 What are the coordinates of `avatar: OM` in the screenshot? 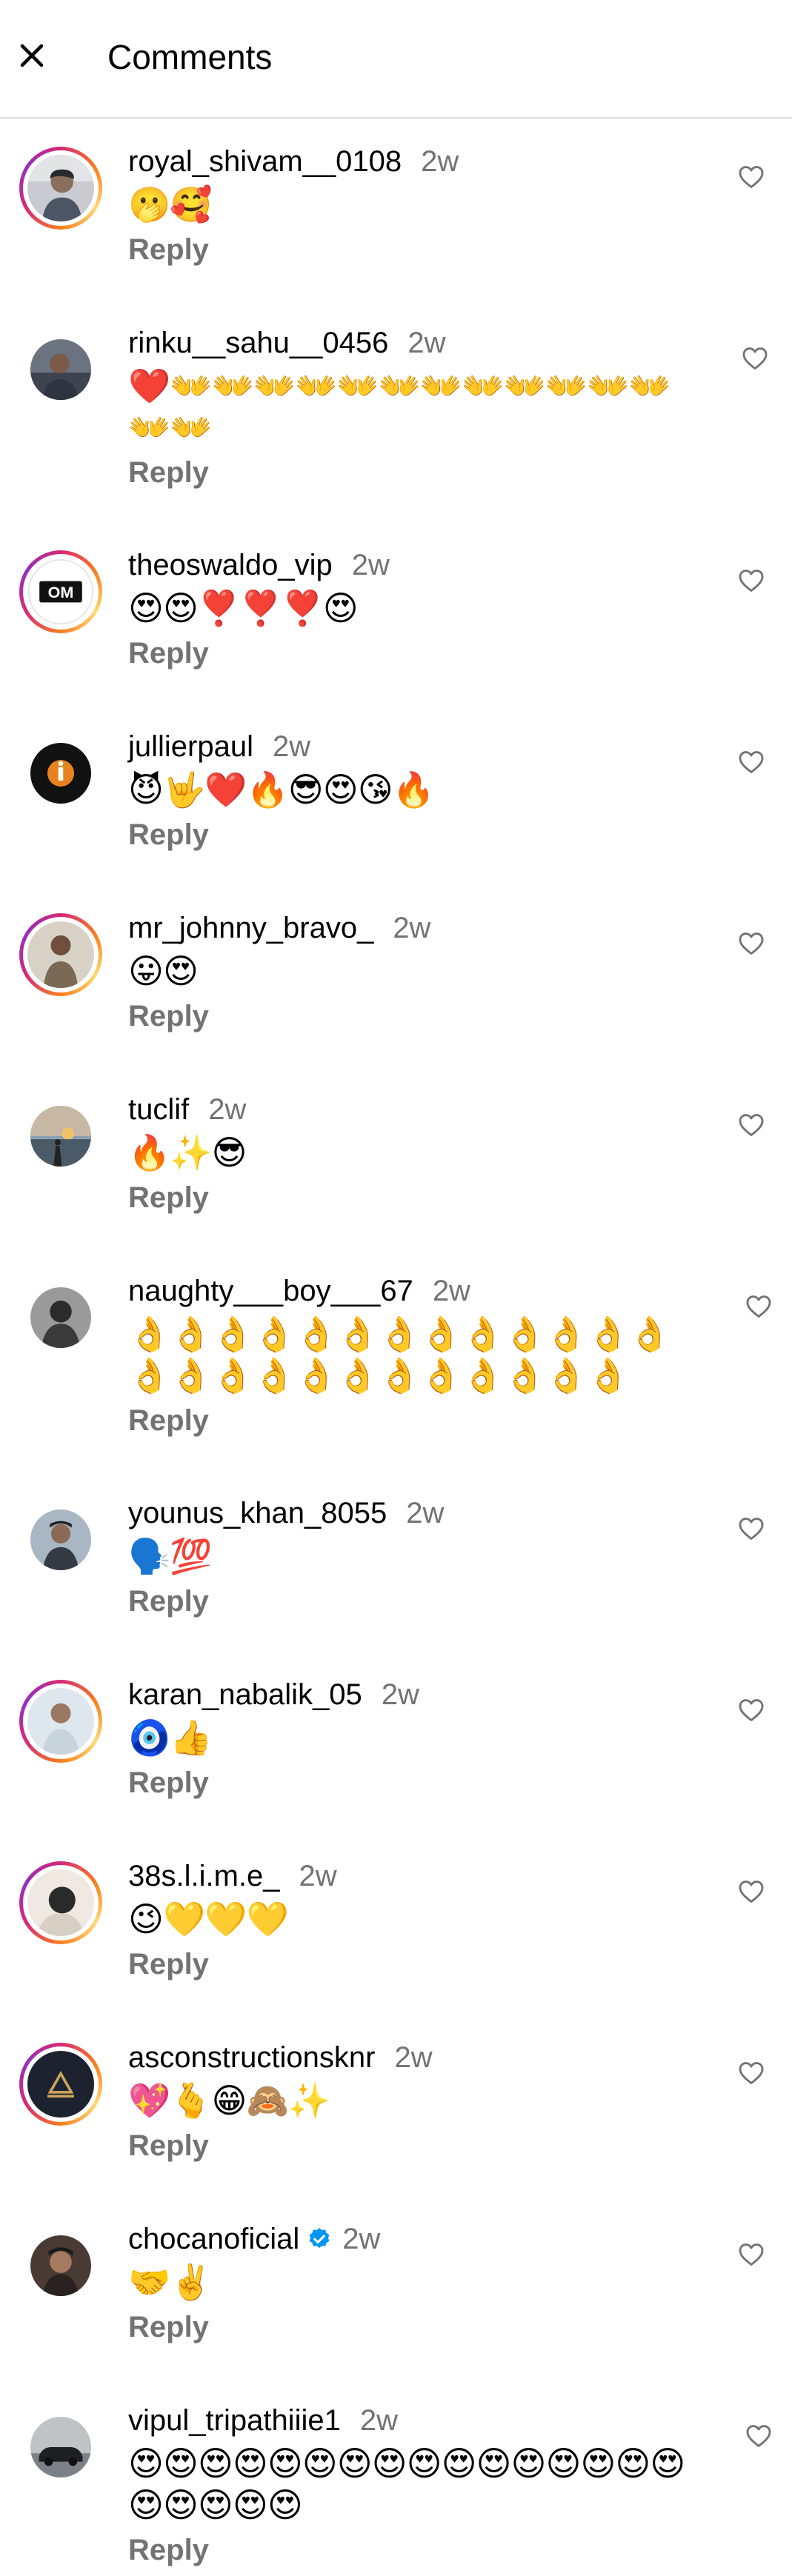 It's located at (60, 591).